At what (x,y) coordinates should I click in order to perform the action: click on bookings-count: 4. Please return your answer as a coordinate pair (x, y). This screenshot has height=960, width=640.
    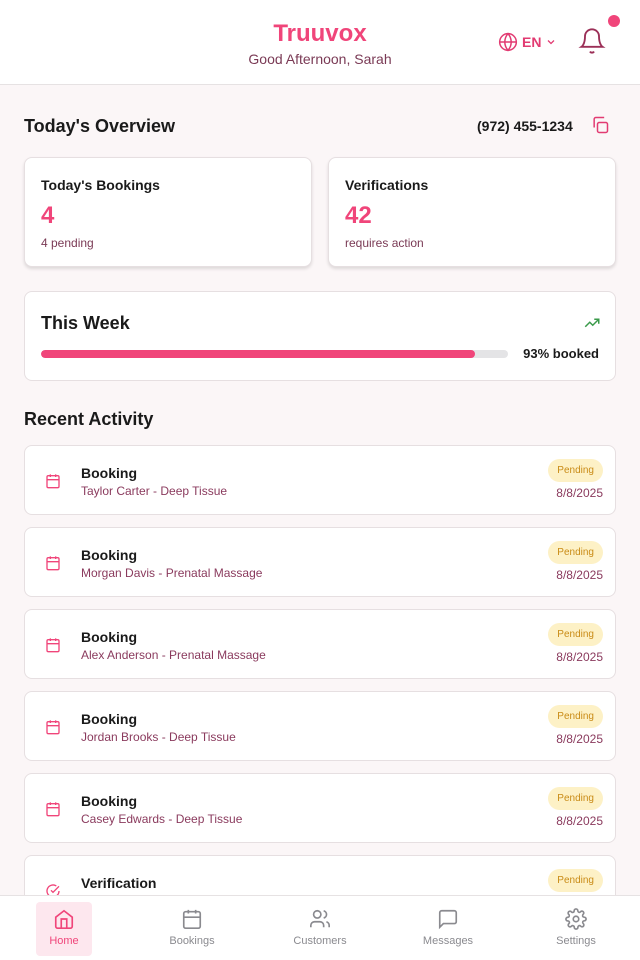
    Looking at the image, I should click on (48, 215).